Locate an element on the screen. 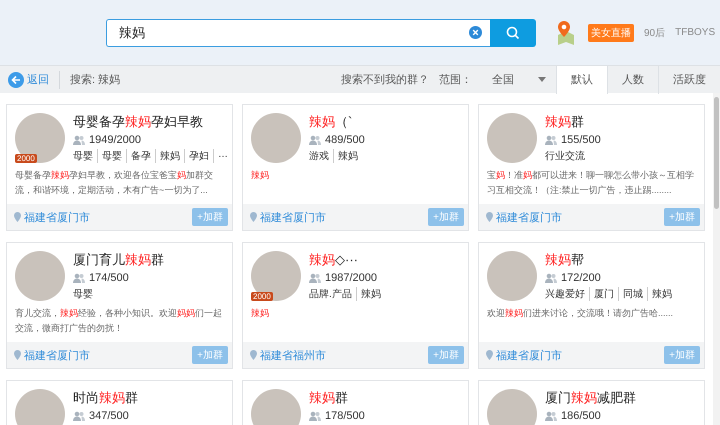 The image size is (720, 425). search-icon is located at coordinates (513, 33).